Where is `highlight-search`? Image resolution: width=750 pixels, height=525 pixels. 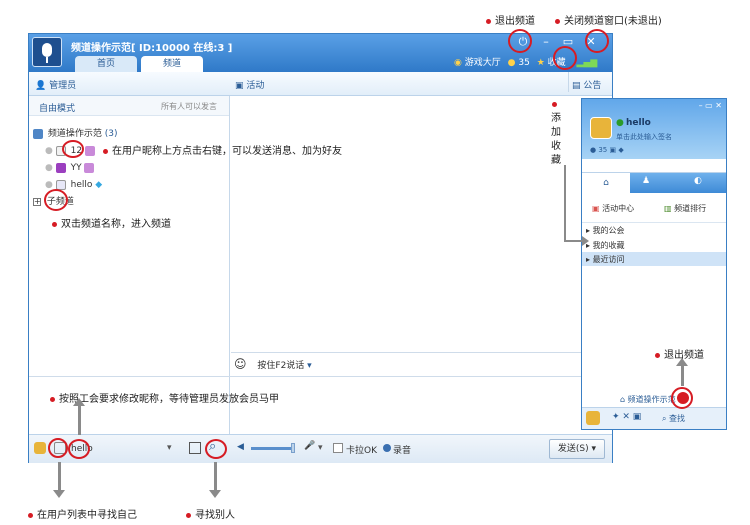
highlight-search is located at coordinates (216, 449).